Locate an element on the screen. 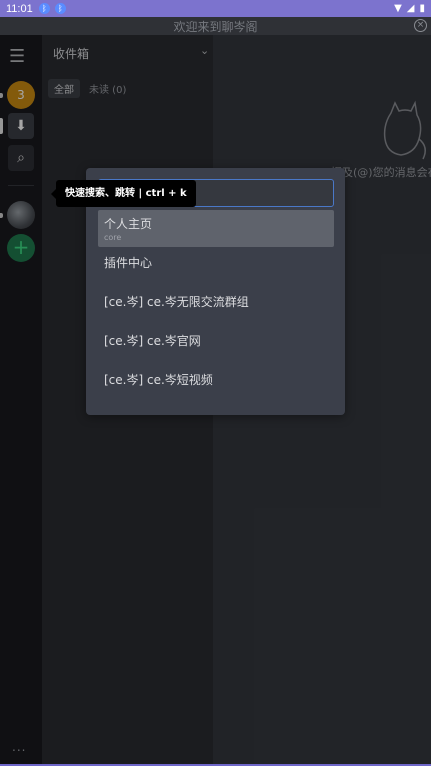  result-item-plugins: 插件中心 is located at coordinates (216, 262).